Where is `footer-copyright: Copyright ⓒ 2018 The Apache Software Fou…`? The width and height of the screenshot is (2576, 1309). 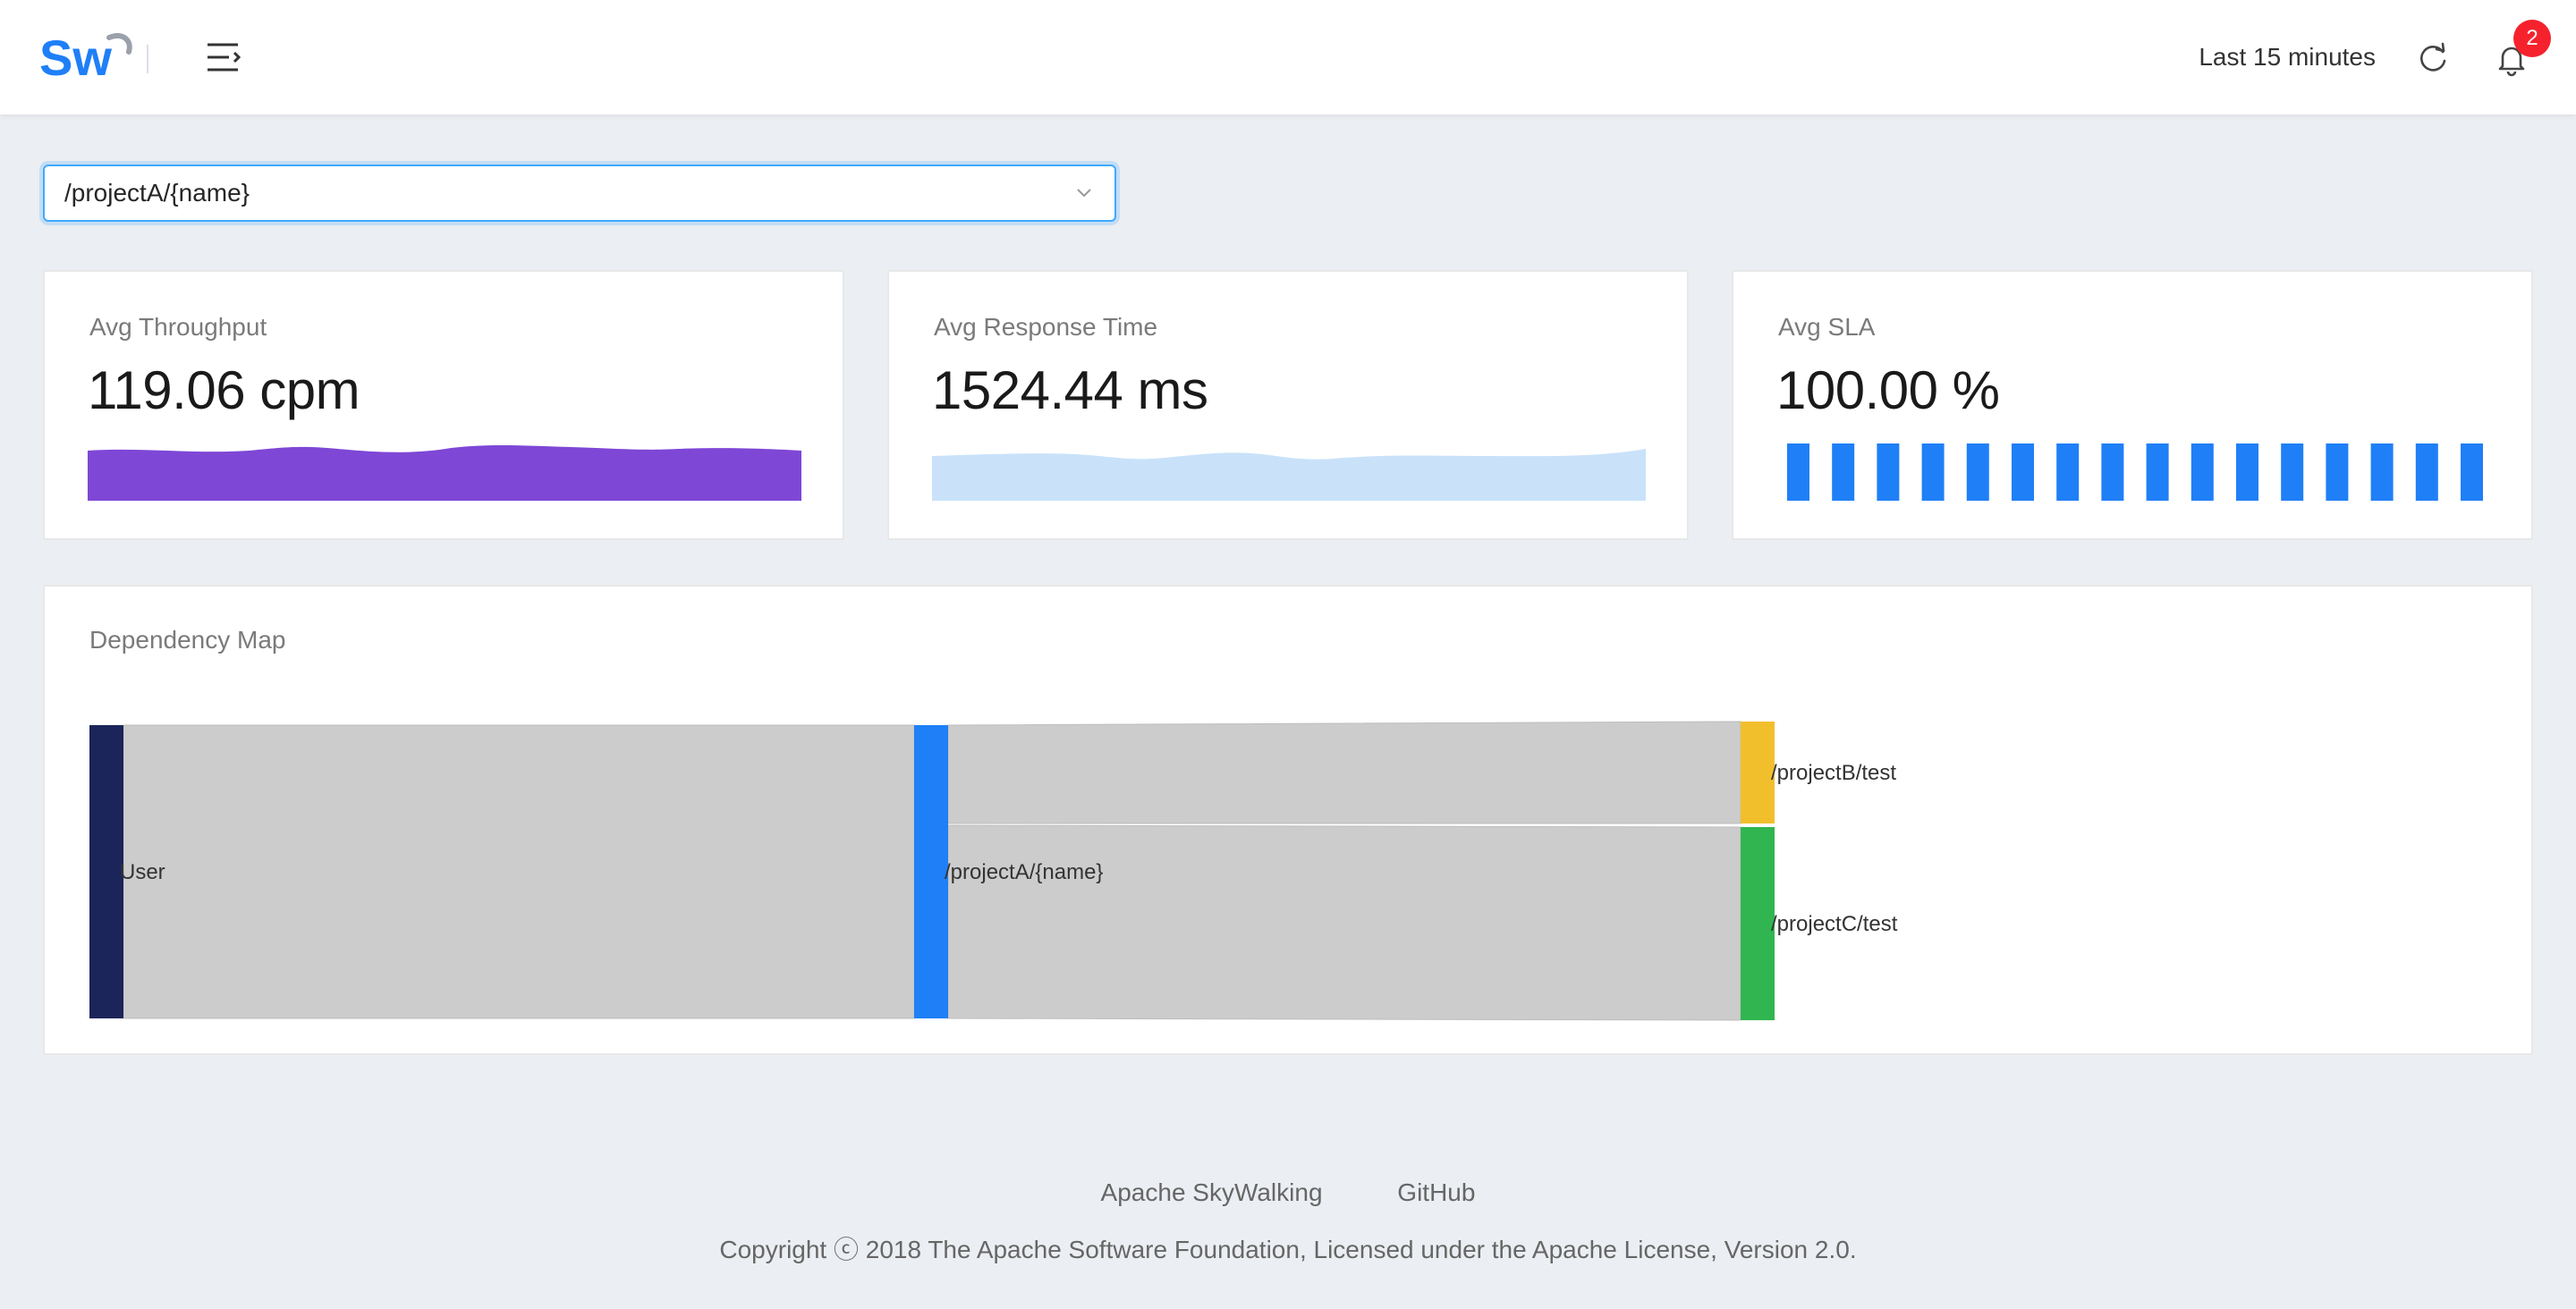 footer-copyright: Copyright ⓒ 2018 The Apache Software Fou… is located at coordinates (1288, 1249).